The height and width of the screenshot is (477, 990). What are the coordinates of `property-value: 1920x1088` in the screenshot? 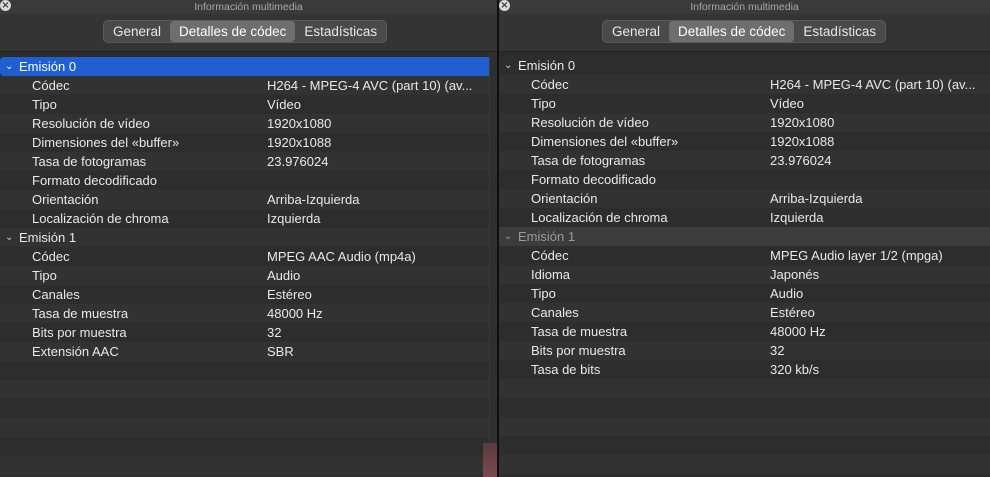 It's located at (802, 141).